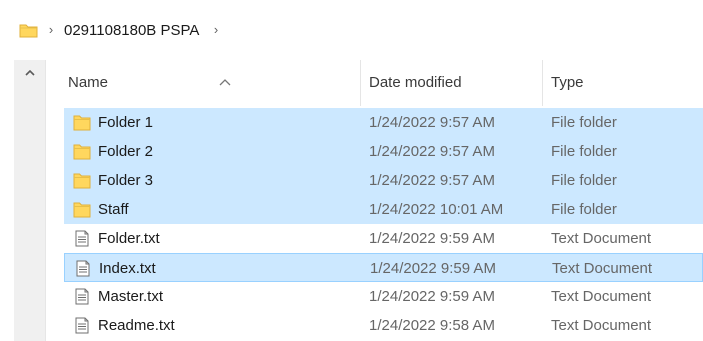  I want to click on file-date-modified: 1/24/2022 10:01 AM, so click(436, 209).